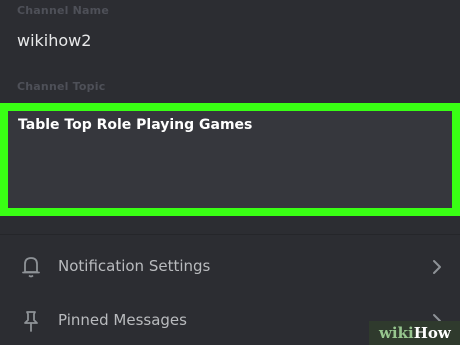 The width and height of the screenshot is (460, 345). I want to click on wikihow-watermark: wikiHow, so click(414, 333).